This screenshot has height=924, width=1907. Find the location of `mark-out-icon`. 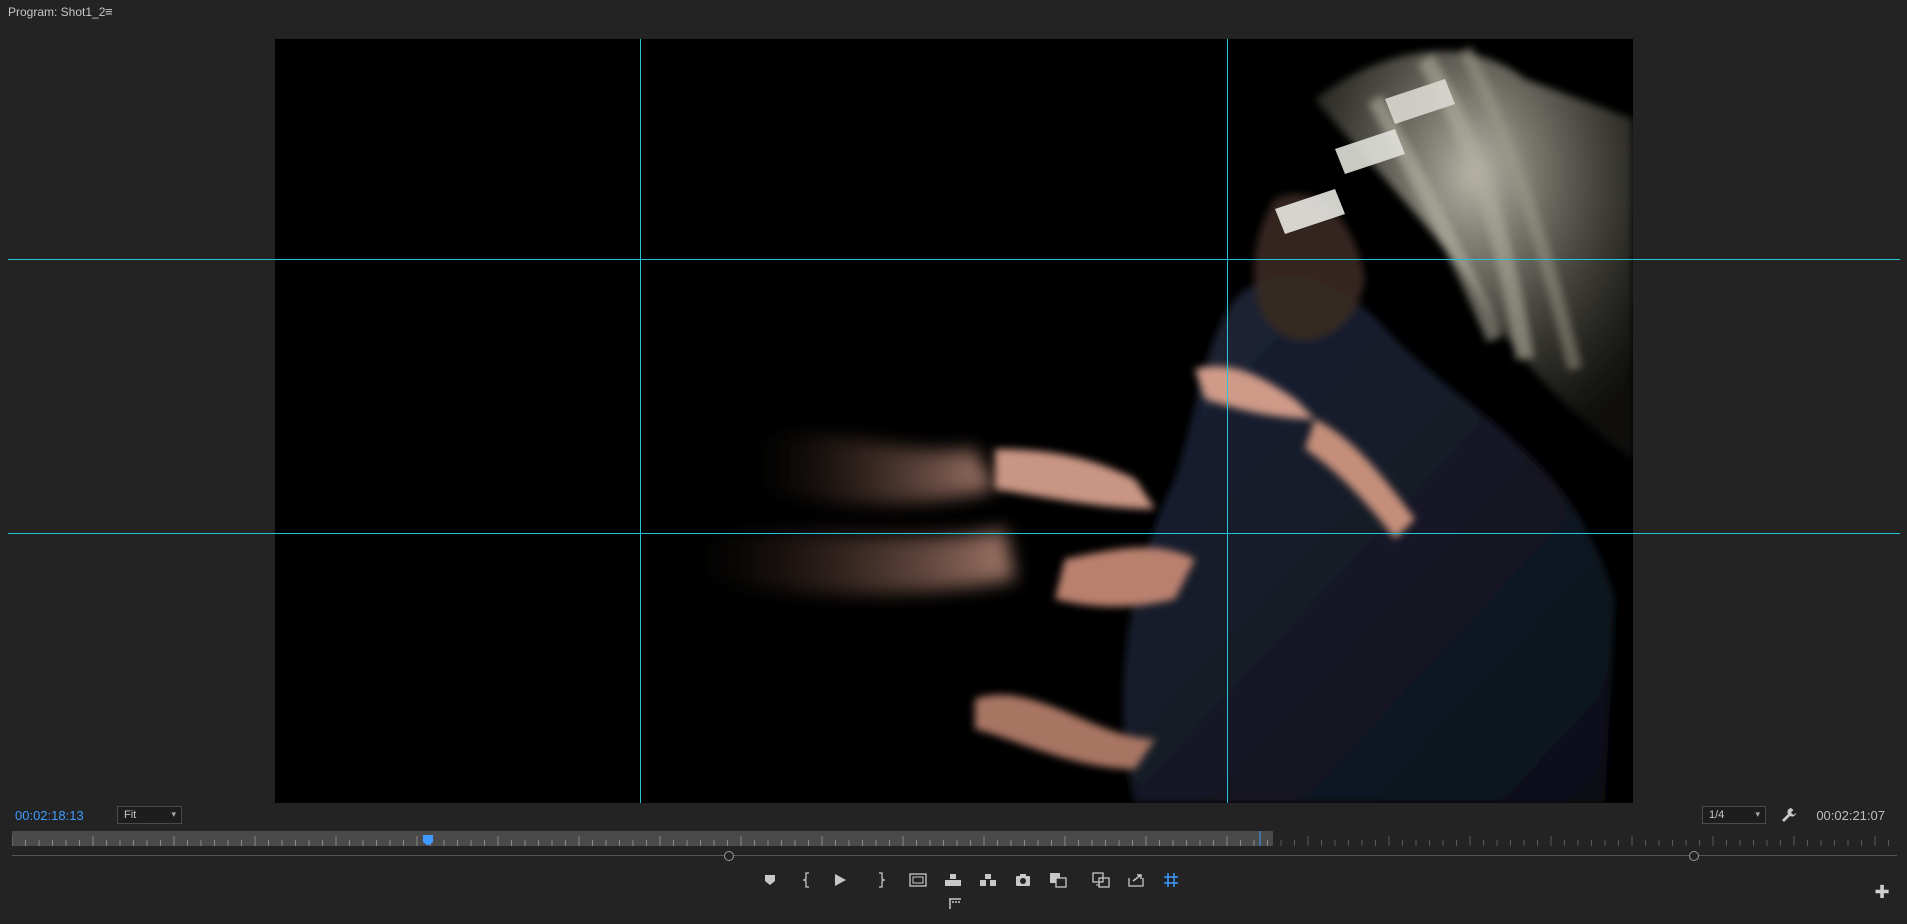

mark-out-icon is located at coordinates (882, 880).